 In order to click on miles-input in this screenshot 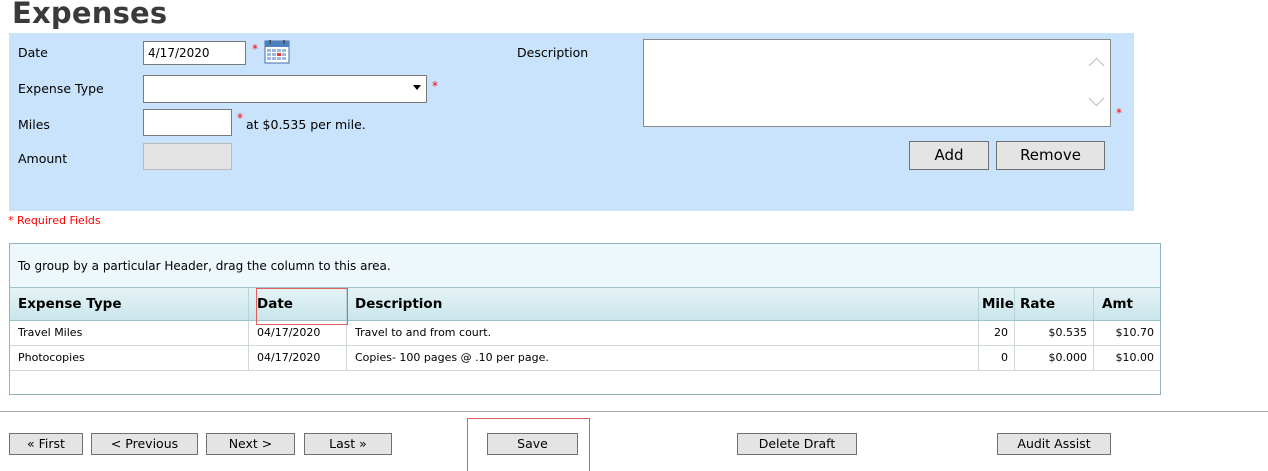, I will do `click(187, 122)`.